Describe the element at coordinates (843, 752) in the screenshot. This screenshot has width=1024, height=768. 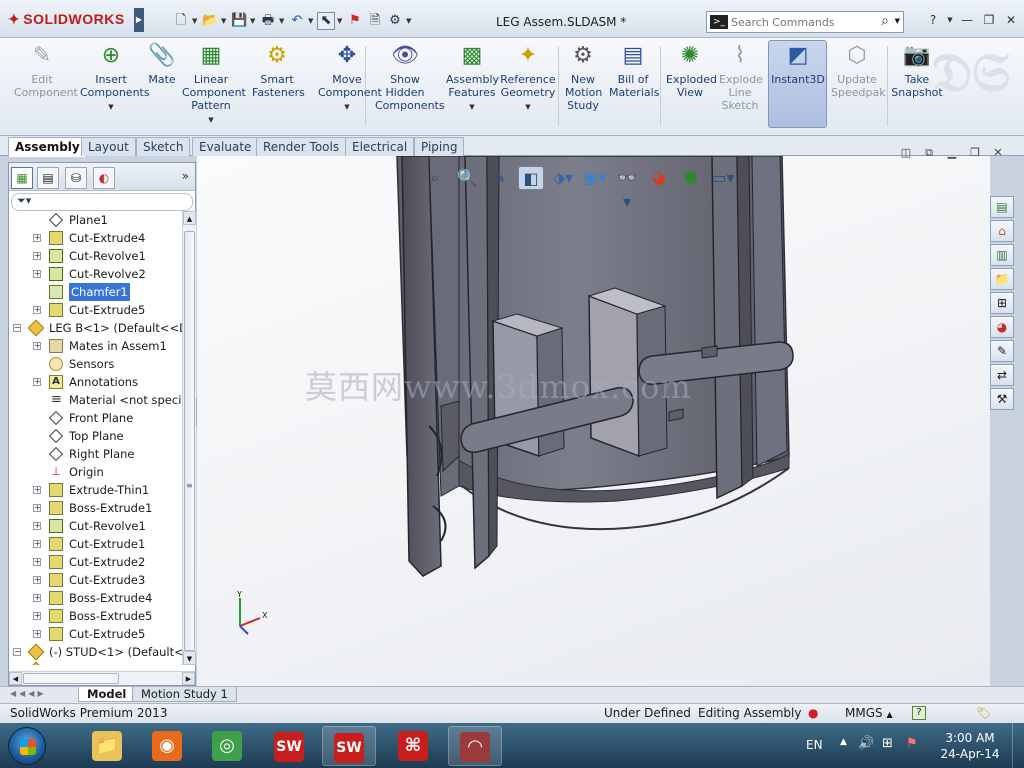
I see `show-hidden-icons-icon: ▲` at that location.